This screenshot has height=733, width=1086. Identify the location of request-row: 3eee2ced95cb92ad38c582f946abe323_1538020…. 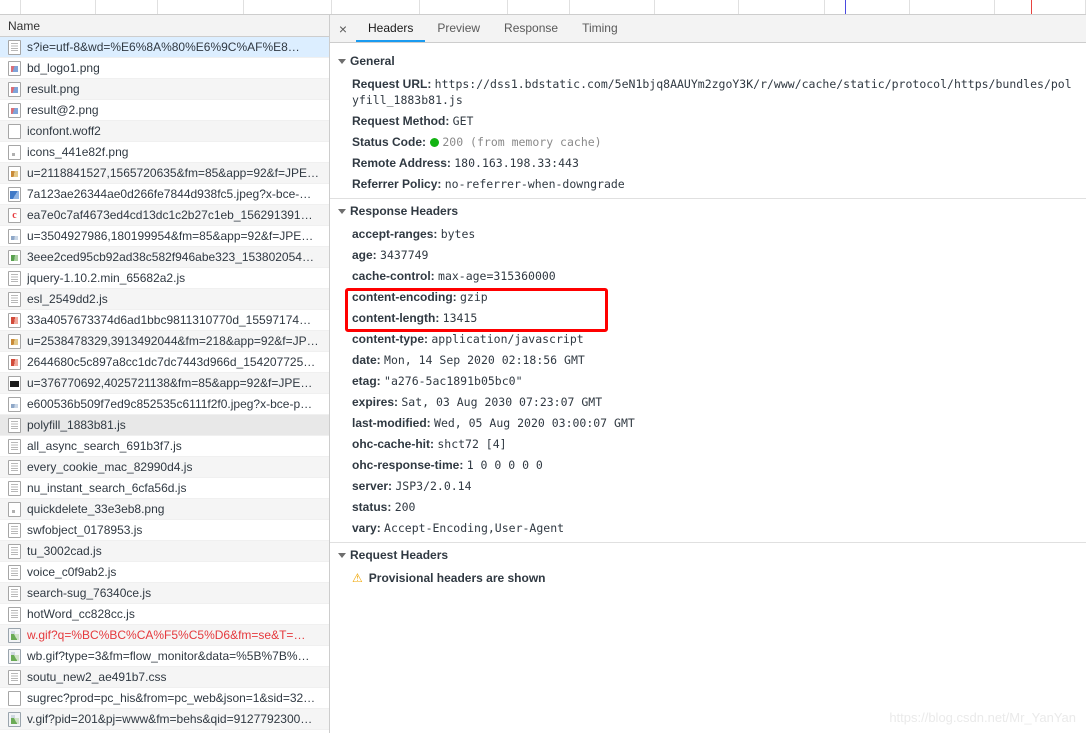
(164, 257).